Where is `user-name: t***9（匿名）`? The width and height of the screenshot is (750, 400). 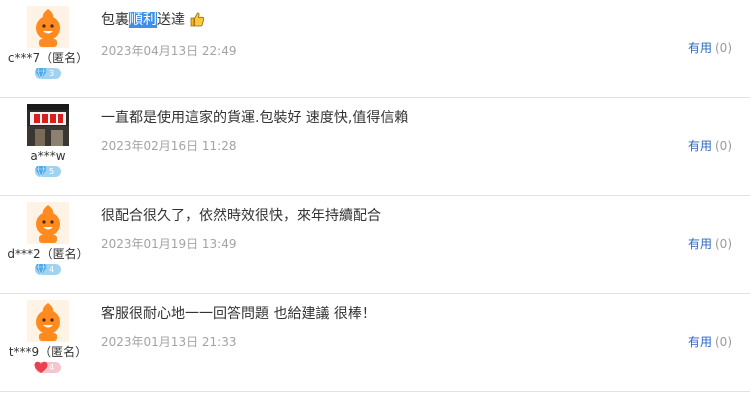
user-name: t***9（匿名） is located at coordinates (48, 352).